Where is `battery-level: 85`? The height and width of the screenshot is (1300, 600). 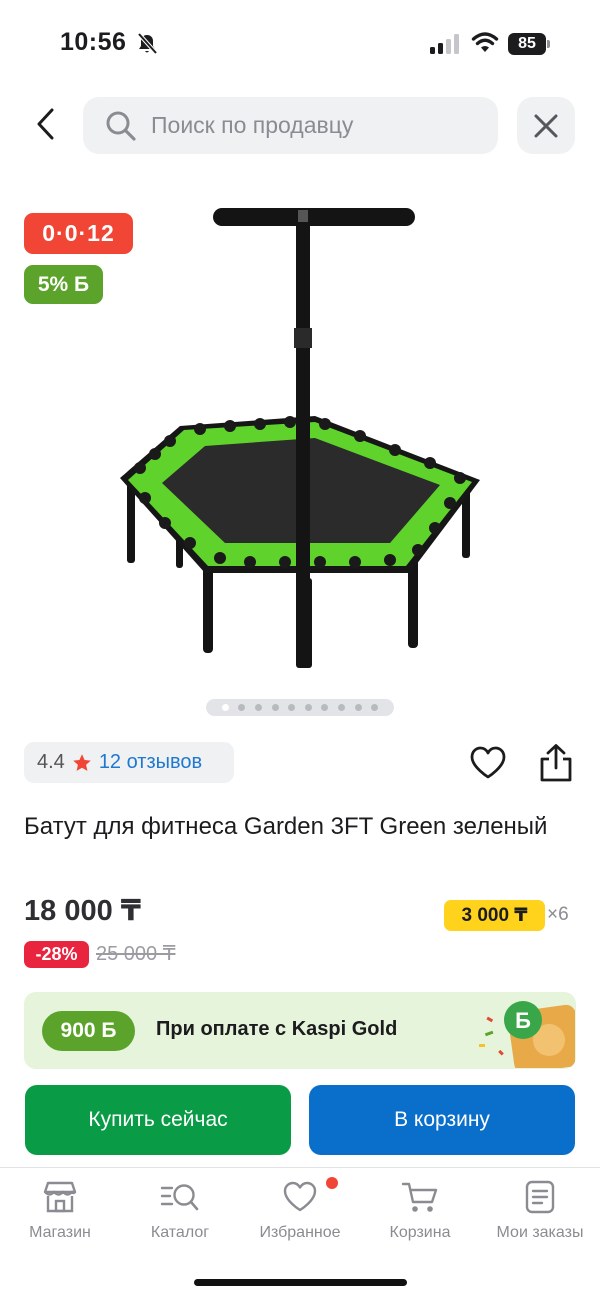 battery-level: 85 is located at coordinates (527, 43).